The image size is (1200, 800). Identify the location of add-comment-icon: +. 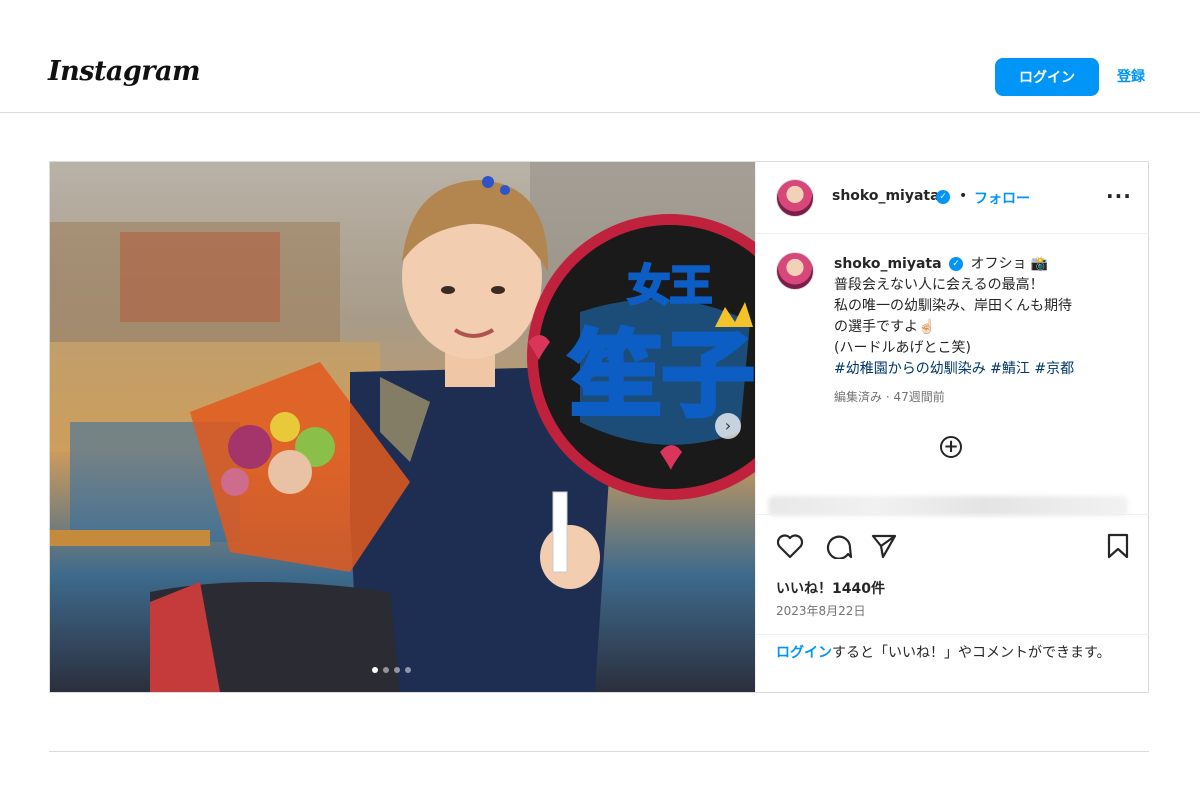
(951, 447).